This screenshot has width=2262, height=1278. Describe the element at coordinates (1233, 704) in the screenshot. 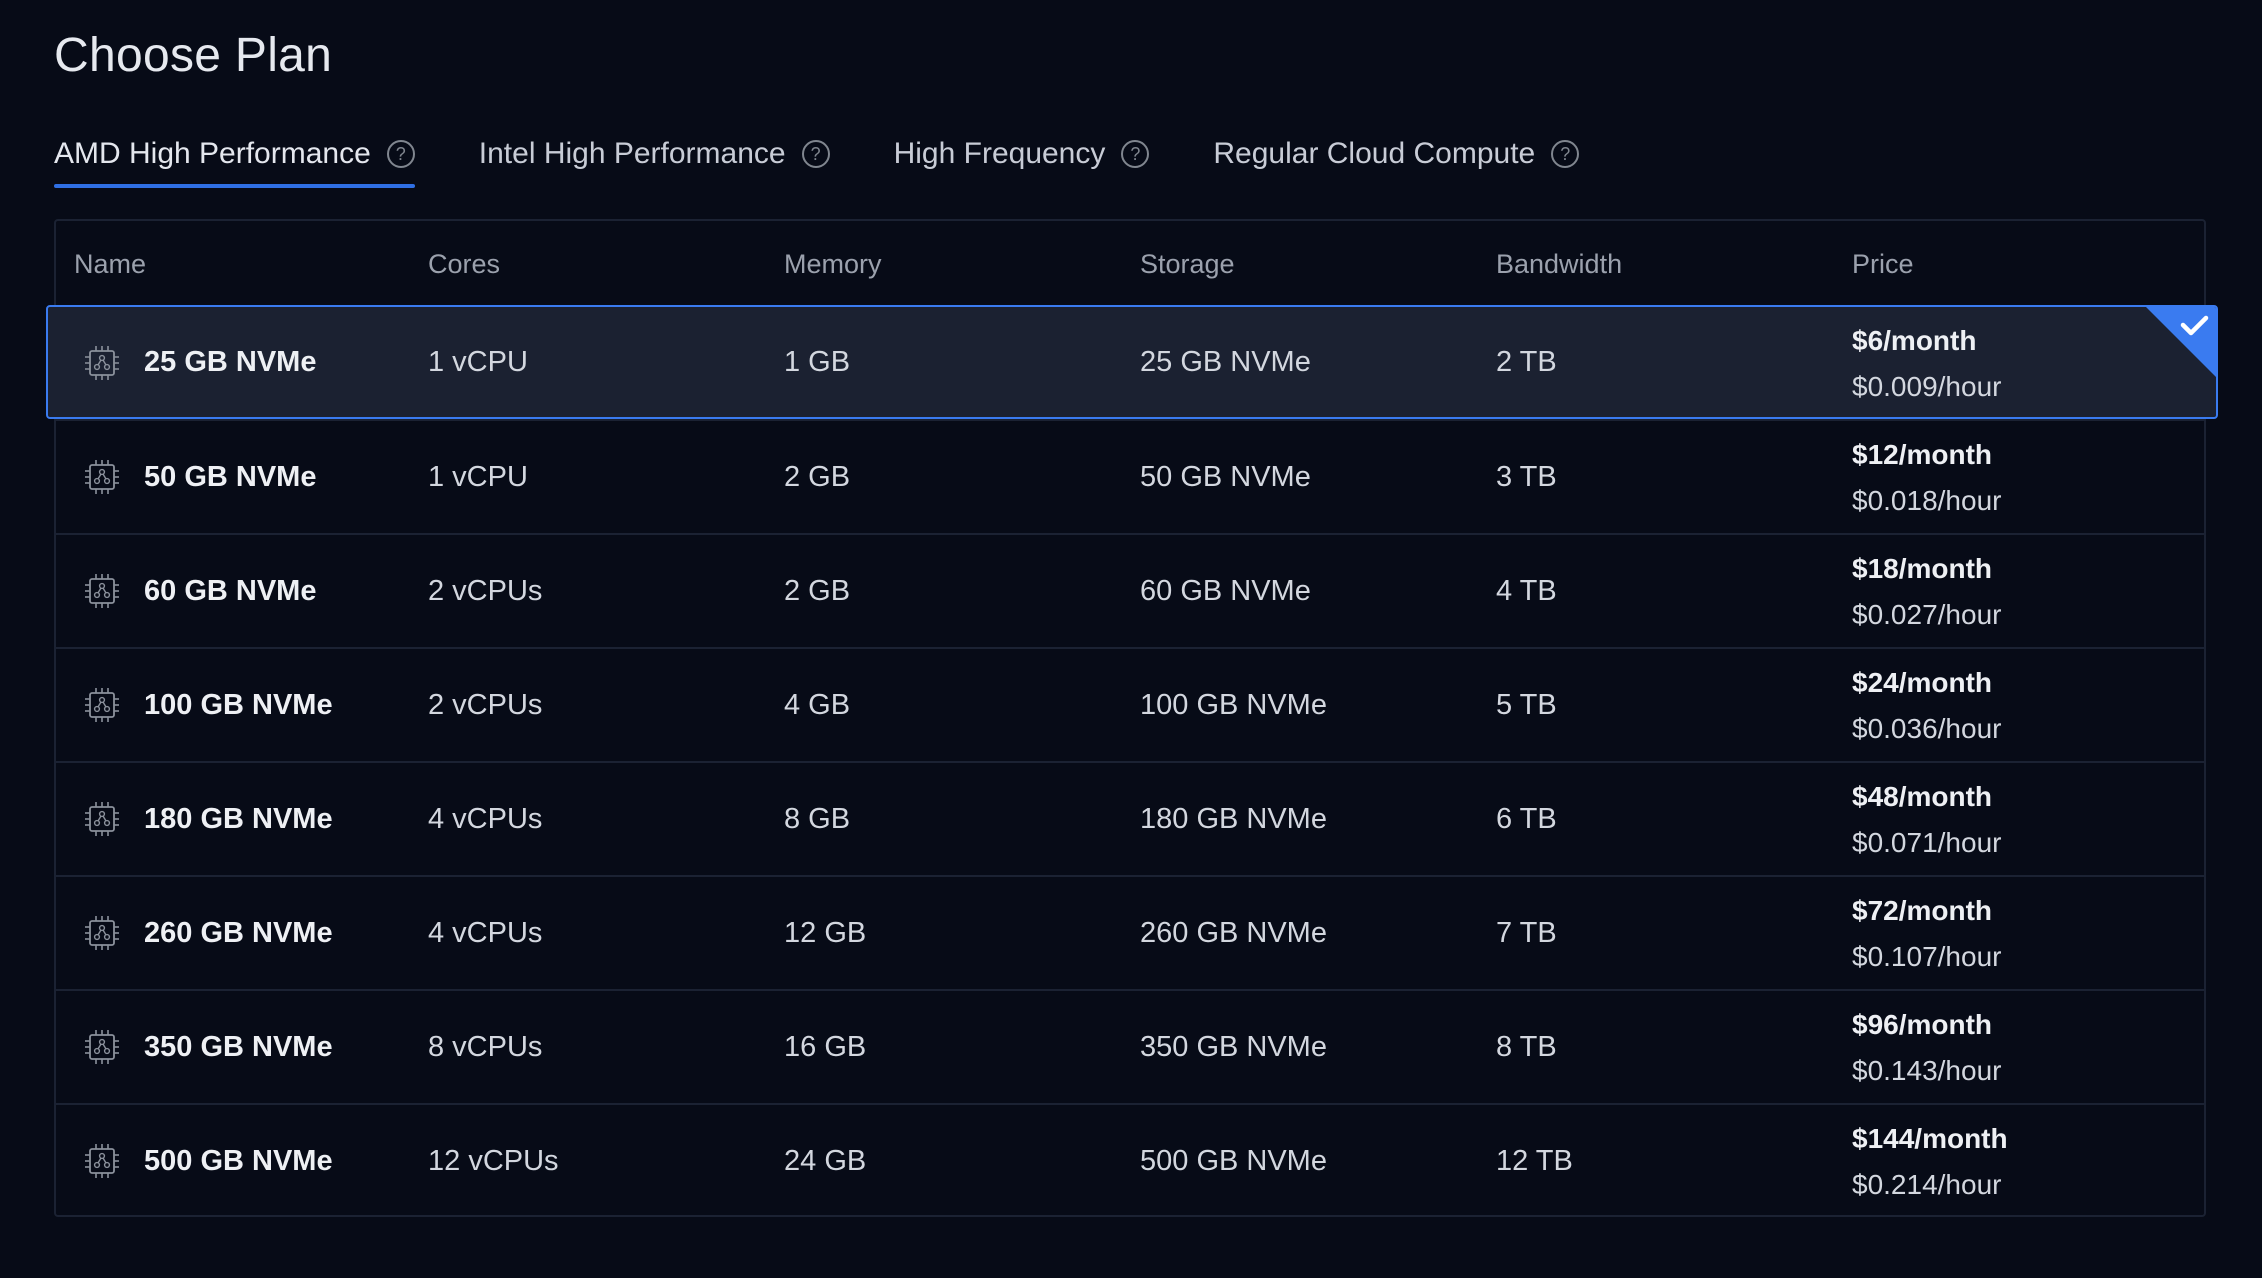

I see `plan-storage: 100 GB NVMe` at that location.